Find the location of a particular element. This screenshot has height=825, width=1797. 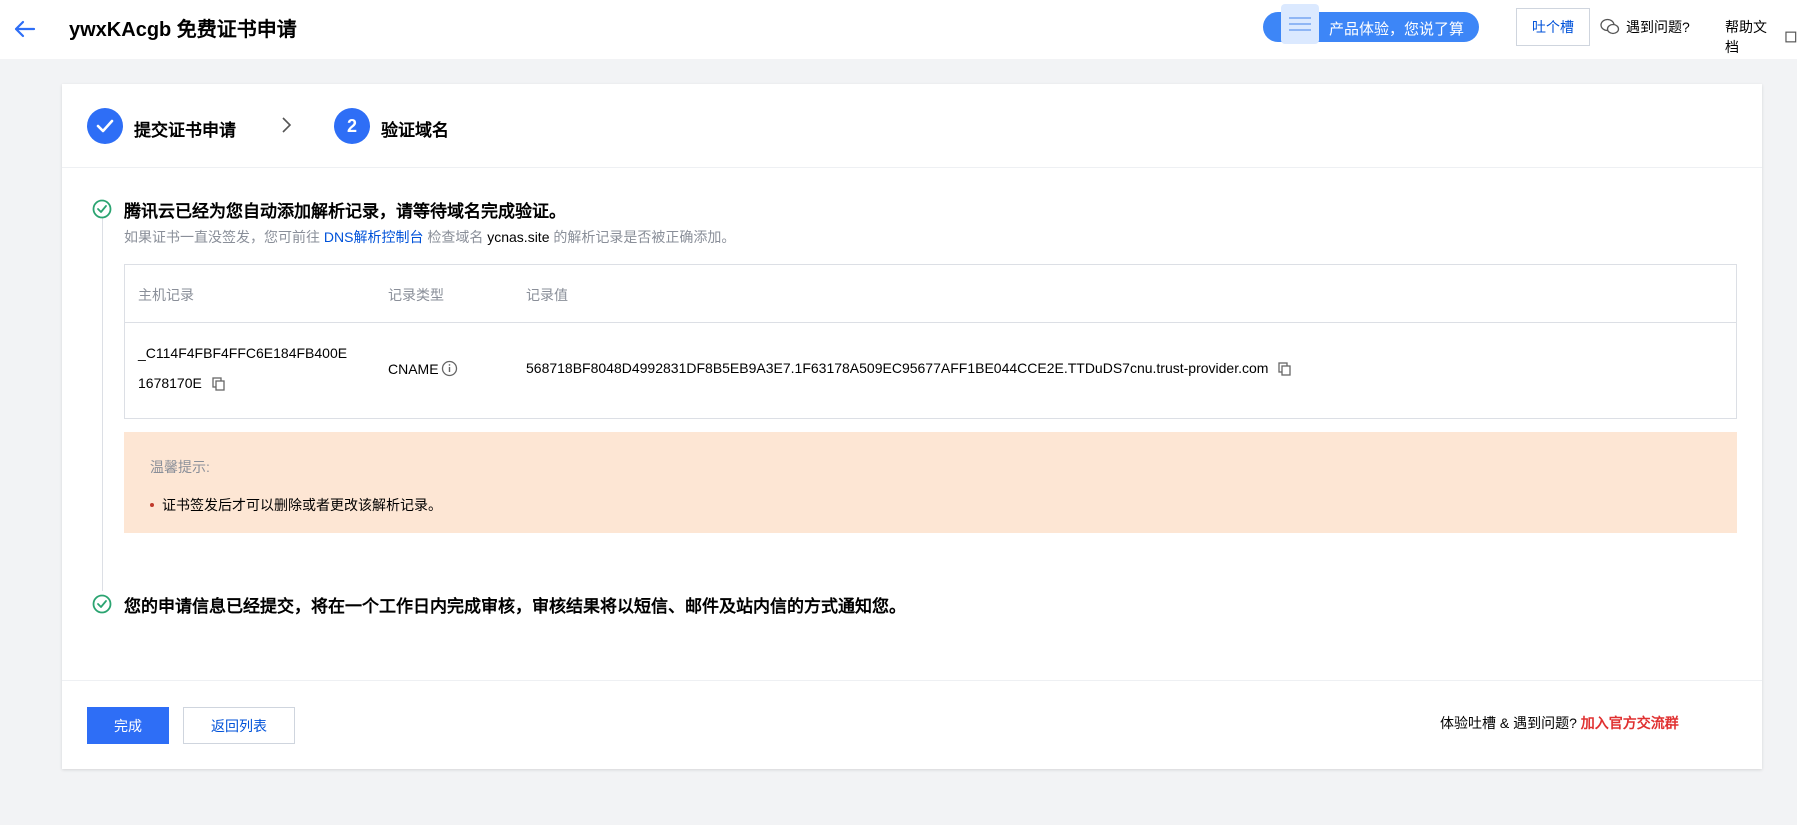

feedback-pill-button: 产品体验，您说了算 is located at coordinates (1371, 24).